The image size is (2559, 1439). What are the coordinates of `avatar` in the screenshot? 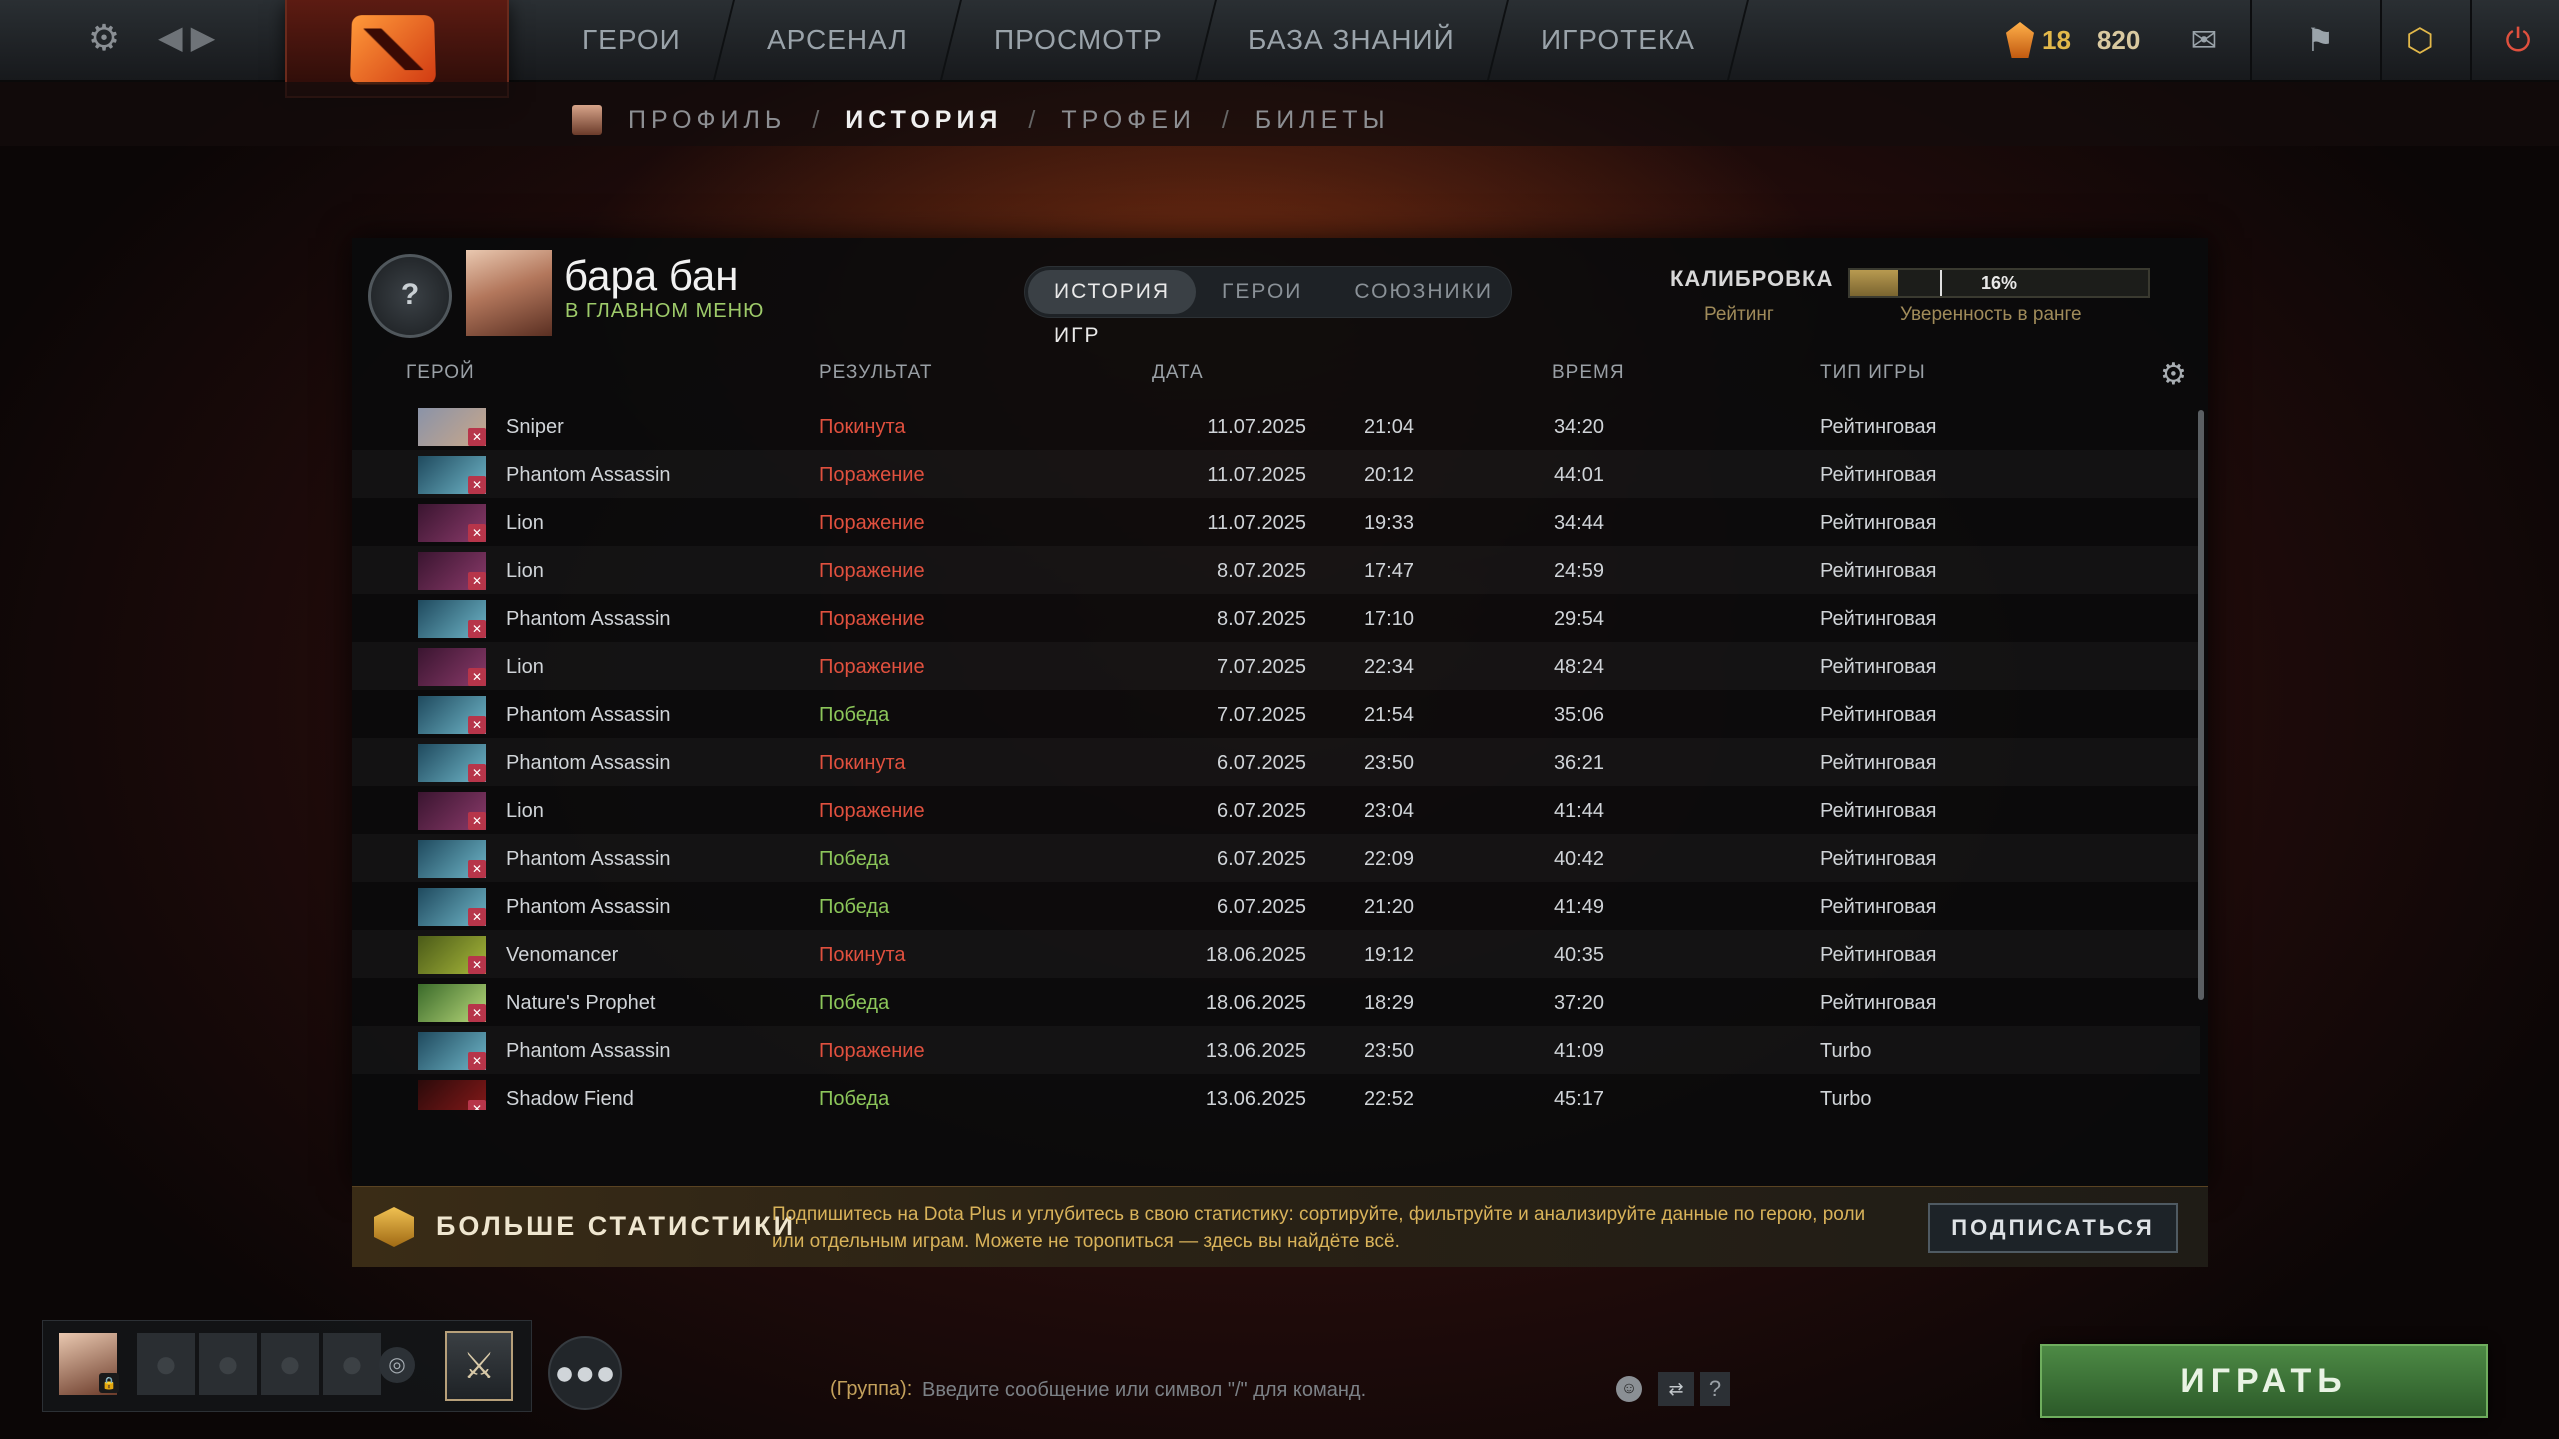 It's located at (587, 120).